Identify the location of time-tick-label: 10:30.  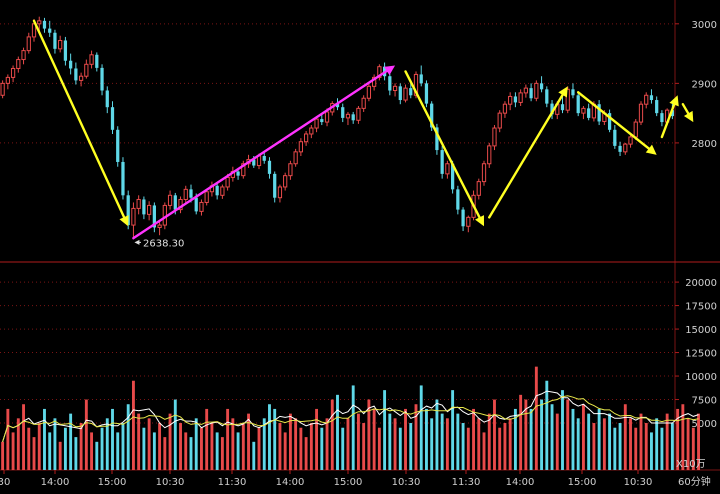
(406, 482).